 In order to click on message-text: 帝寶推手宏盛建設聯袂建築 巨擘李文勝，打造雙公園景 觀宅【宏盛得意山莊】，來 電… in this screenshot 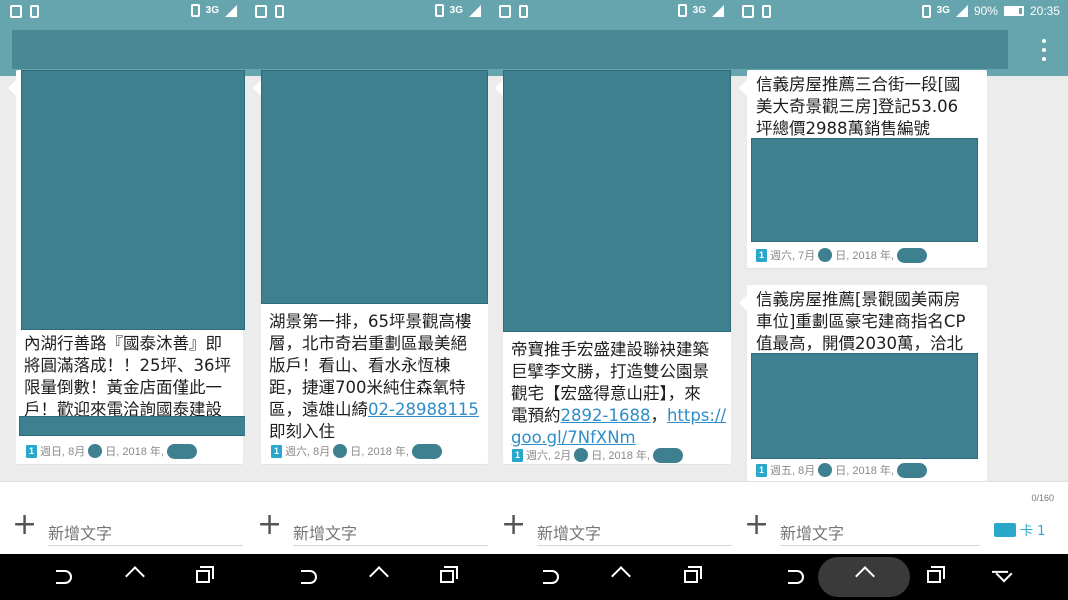, I will do `click(619, 393)`.